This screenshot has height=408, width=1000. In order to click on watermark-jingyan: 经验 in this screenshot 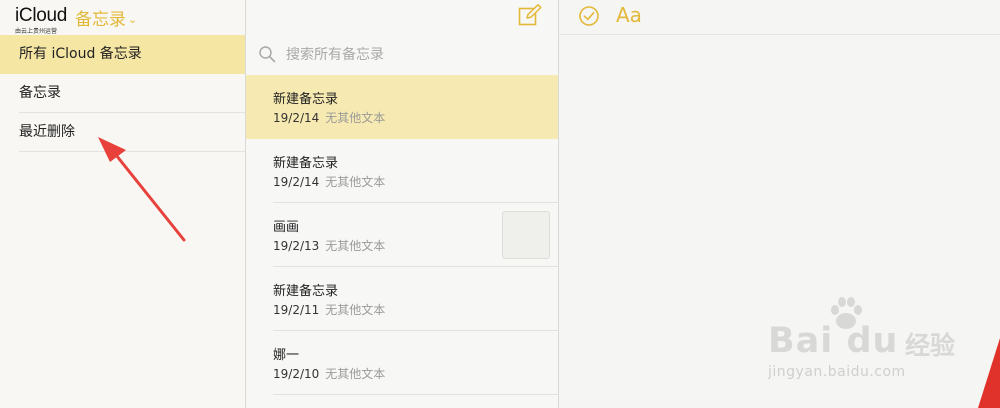, I will do `click(930, 345)`.